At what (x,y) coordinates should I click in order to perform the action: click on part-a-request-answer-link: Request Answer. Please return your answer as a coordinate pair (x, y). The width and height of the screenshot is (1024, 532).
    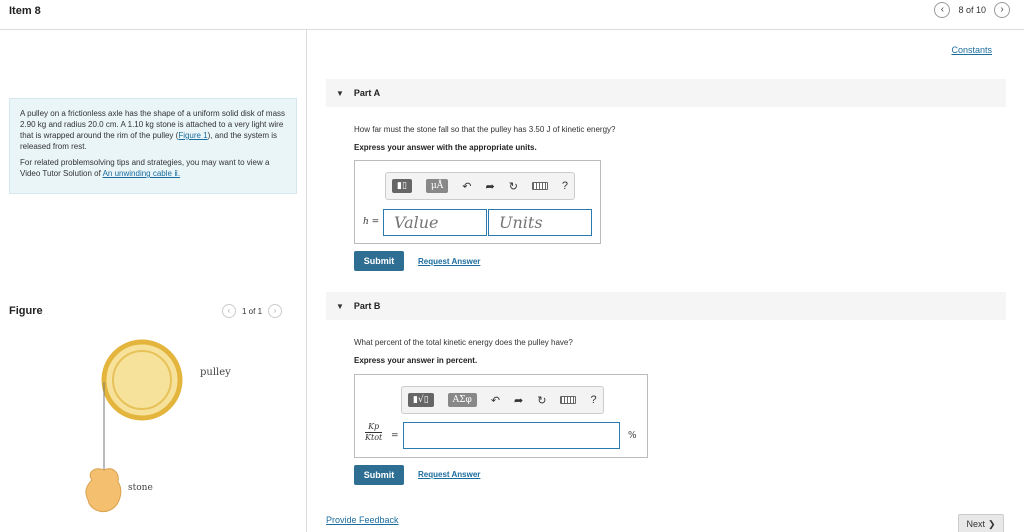
    Looking at the image, I should click on (449, 261).